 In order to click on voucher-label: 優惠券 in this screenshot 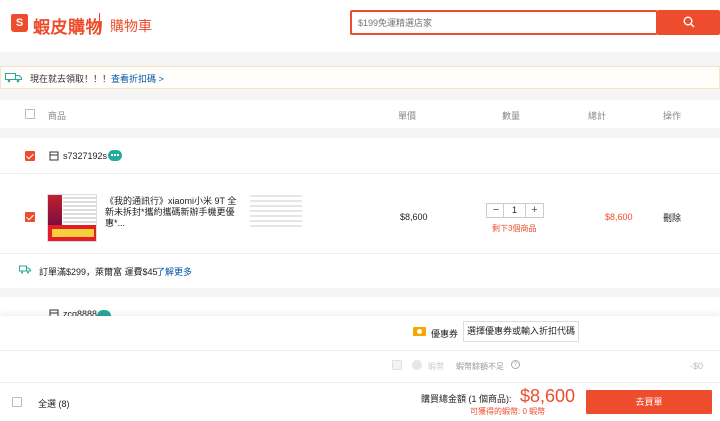, I will do `click(445, 334)`.